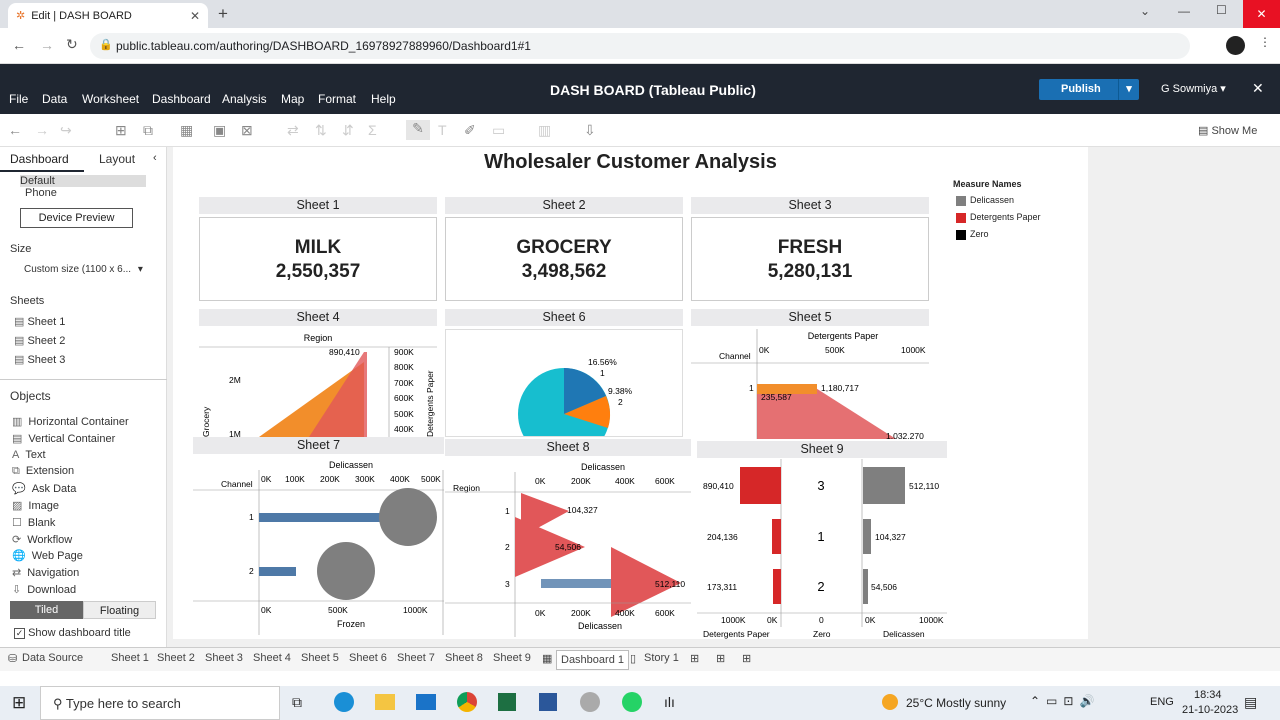 This screenshot has height=720, width=1280. What do you see at coordinates (498, 130) in the screenshot?
I see `fit-icon: ▭` at bounding box center [498, 130].